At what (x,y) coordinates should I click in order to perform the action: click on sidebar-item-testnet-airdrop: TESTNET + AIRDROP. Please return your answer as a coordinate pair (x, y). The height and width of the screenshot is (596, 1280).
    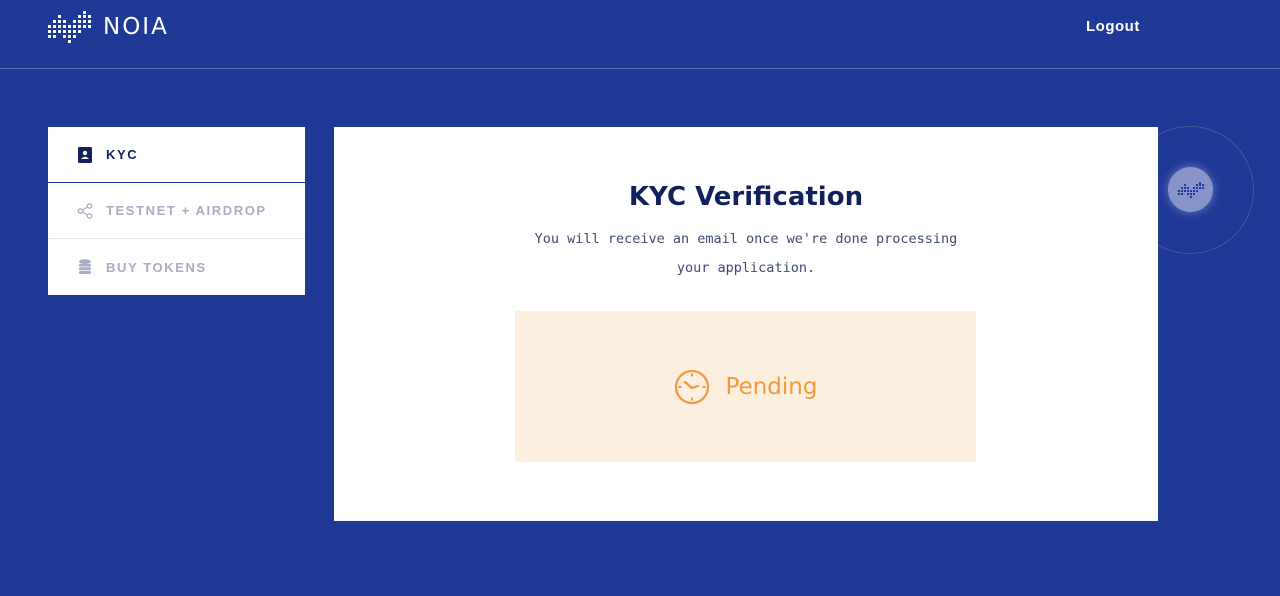
    Looking at the image, I should click on (176, 211).